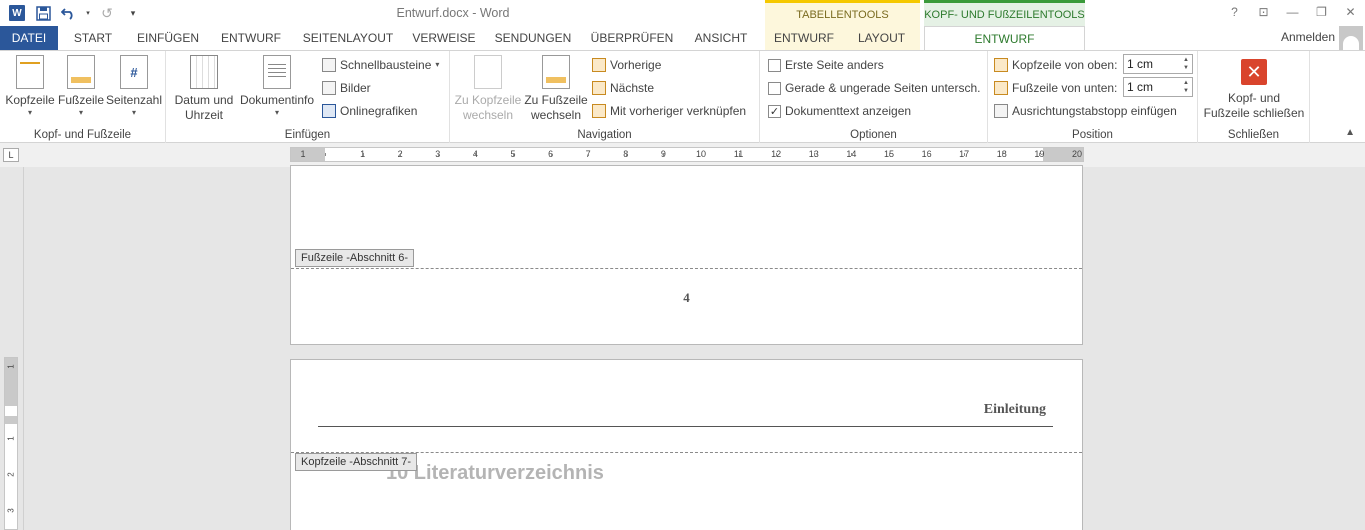  What do you see at coordinates (93, 38) in the screenshot?
I see `tab-start: START` at bounding box center [93, 38].